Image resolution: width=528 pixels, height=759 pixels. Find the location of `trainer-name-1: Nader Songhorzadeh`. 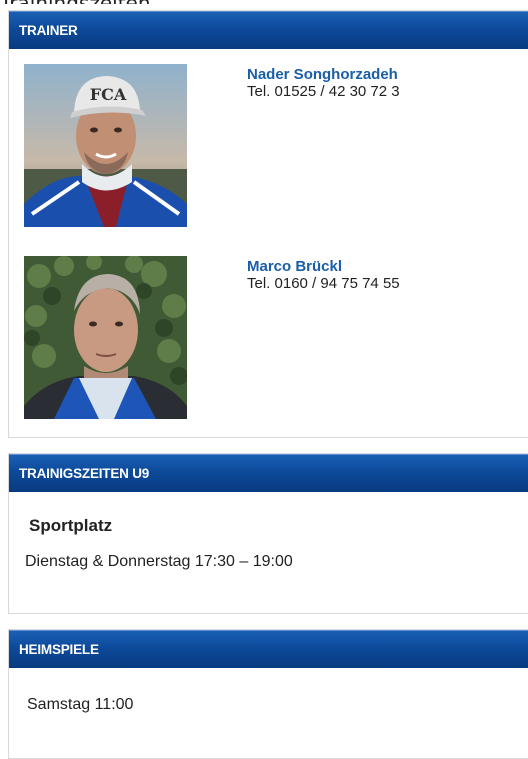

trainer-name-1: Nader Songhorzadeh is located at coordinates (322, 74).